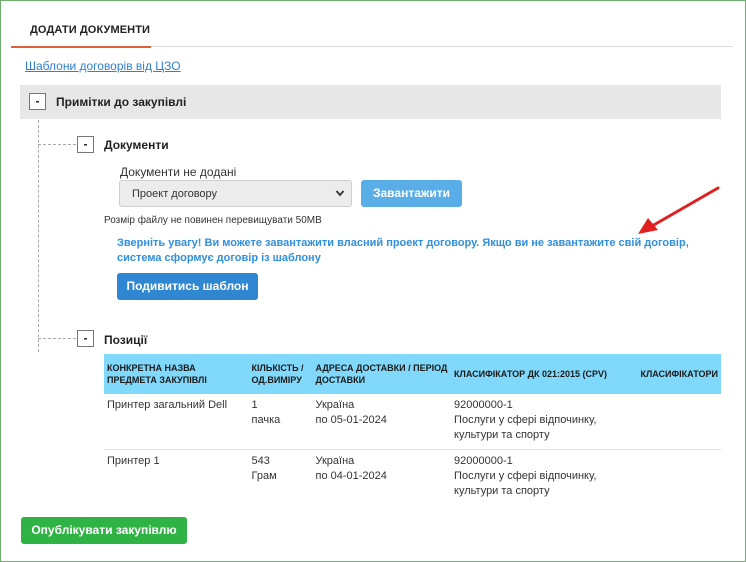 The width and height of the screenshot is (746, 562). What do you see at coordinates (382, 374) in the screenshot?
I see `col-delivery: АДРЕСА ДОСТАВКИ / ПЕРІОД ДОСТАВКИ` at bounding box center [382, 374].